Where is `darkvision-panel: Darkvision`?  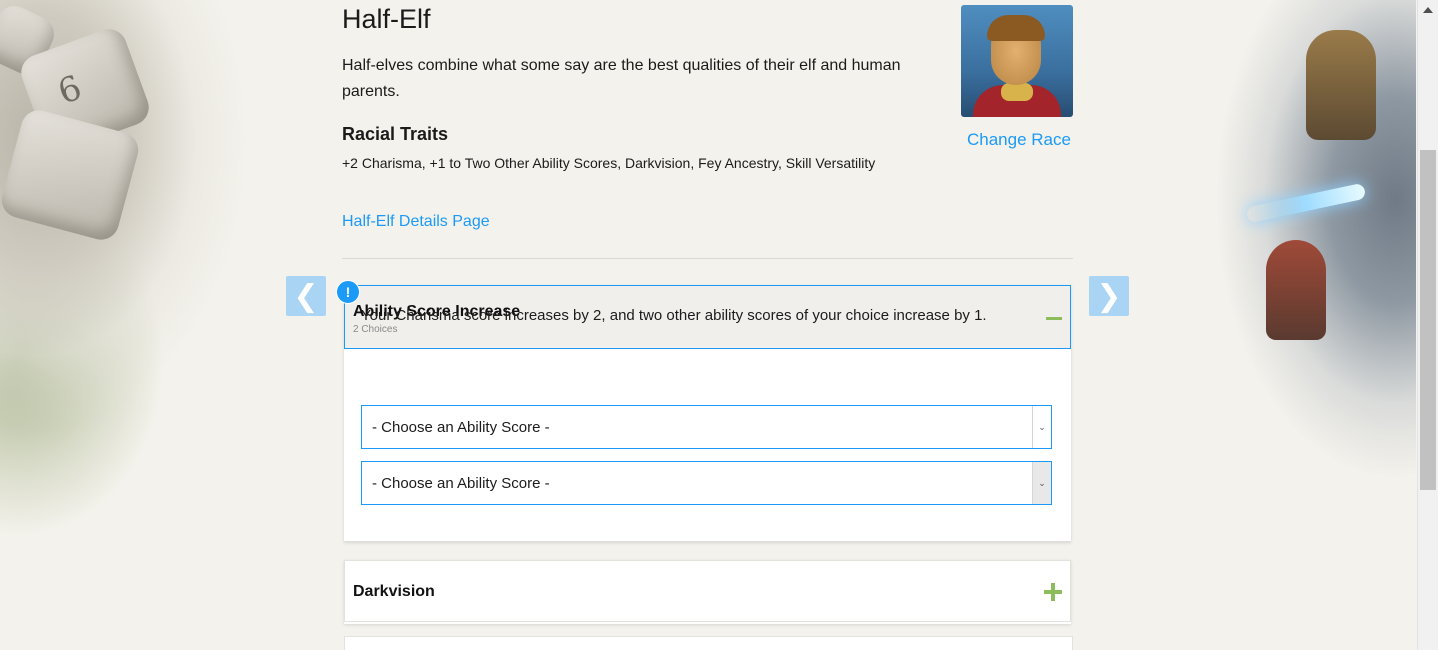 darkvision-panel: Darkvision is located at coordinates (707, 592).